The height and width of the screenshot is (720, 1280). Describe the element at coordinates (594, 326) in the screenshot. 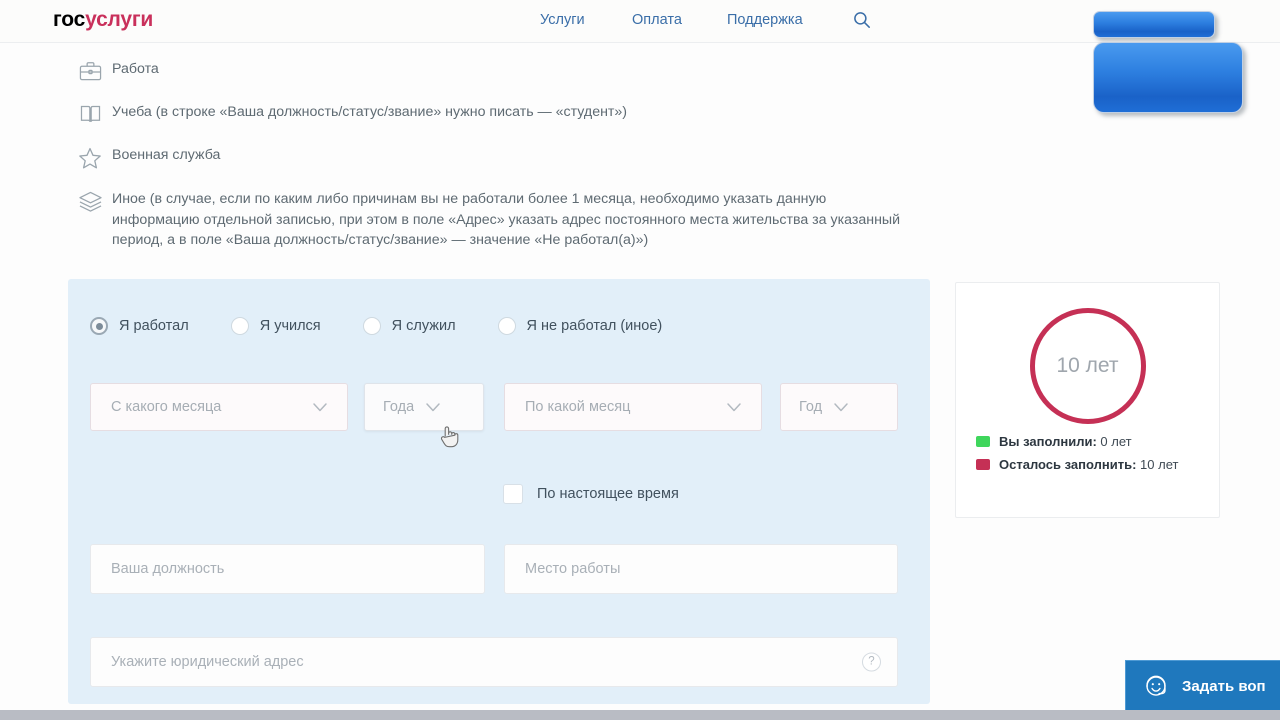

I see `radio-label-ya-ne-rabotal: Я не работал (иное)` at that location.